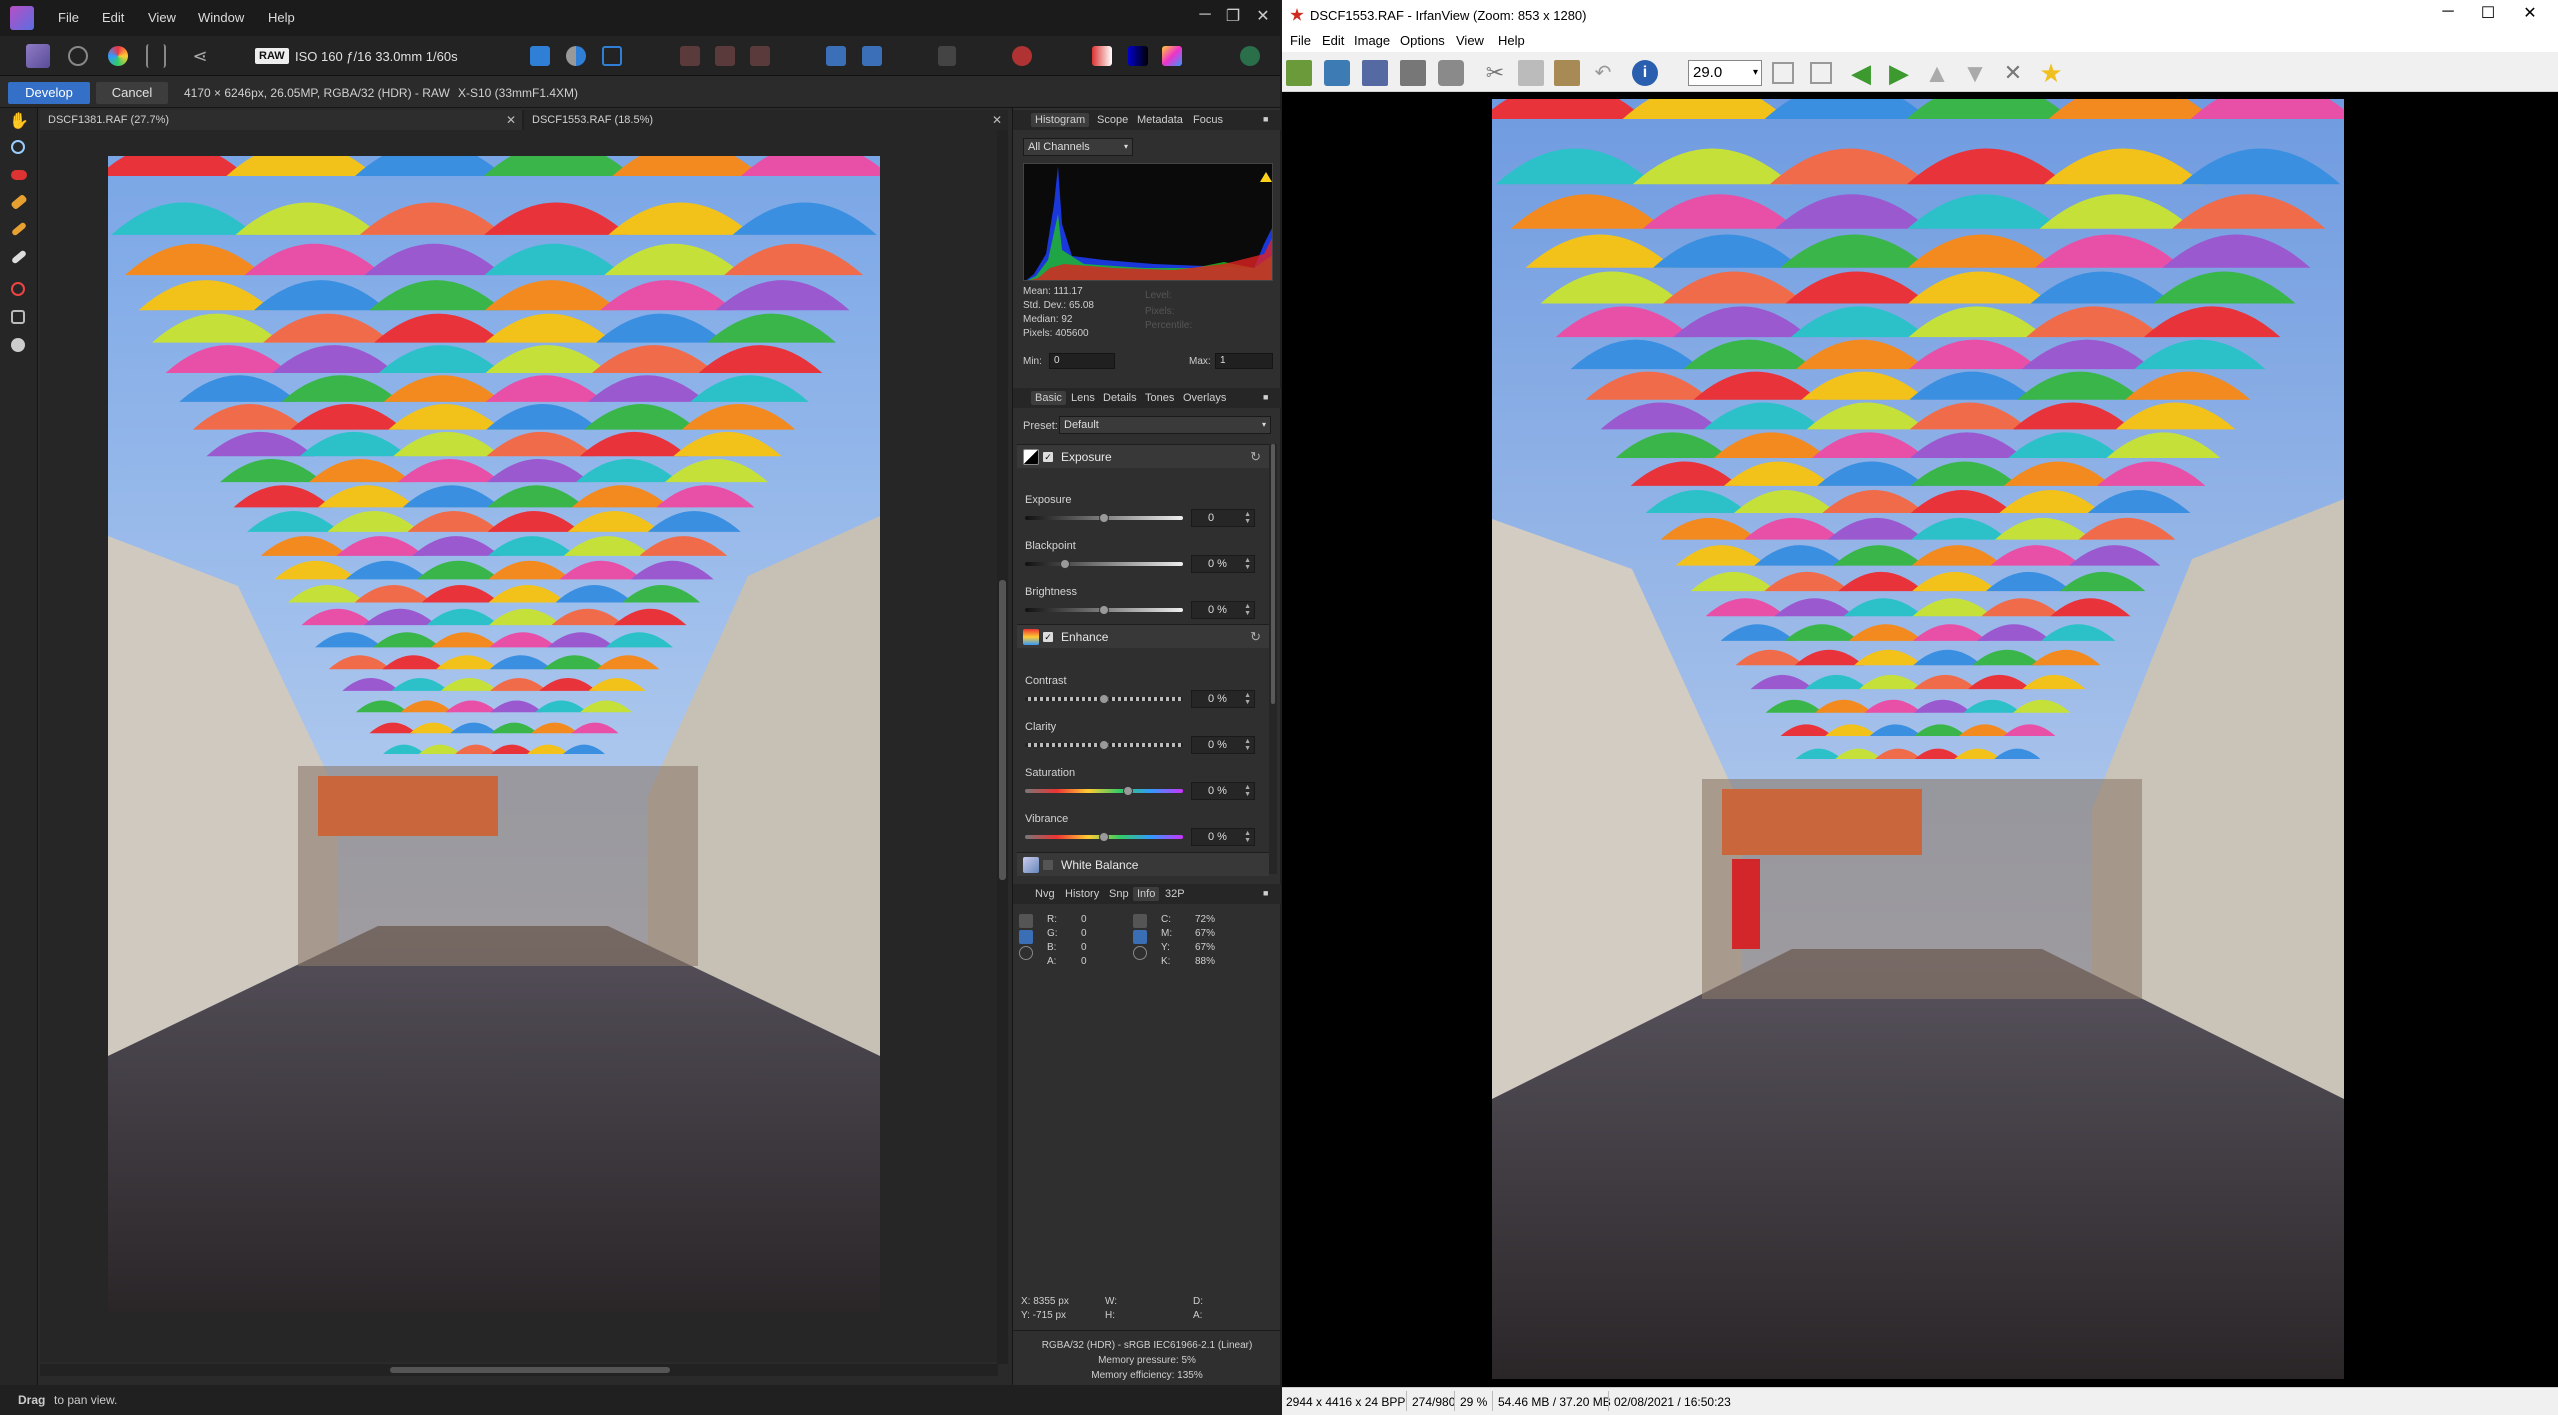  What do you see at coordinates (1899, 73) in the screenshot?
I see `next-icon: ▶` at bounding box center [1899, 73].